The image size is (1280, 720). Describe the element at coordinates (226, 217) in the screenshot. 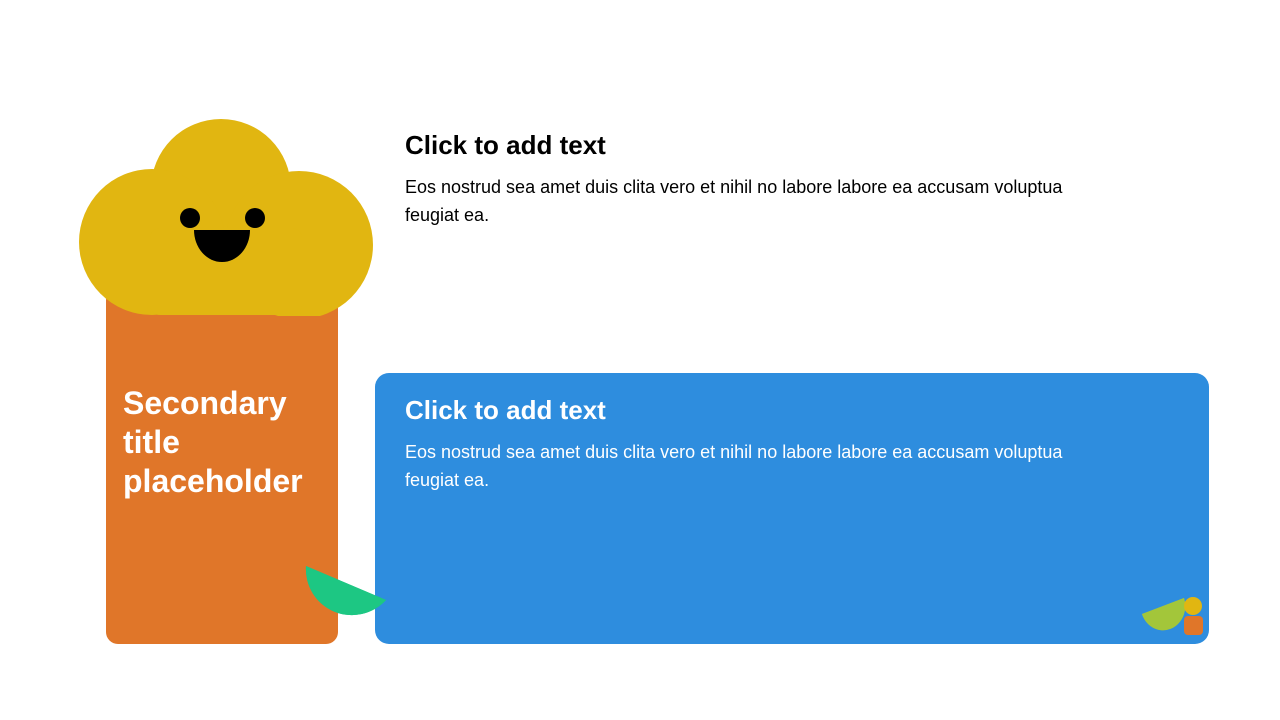

I see `smiling-cloud-icon` at that location.